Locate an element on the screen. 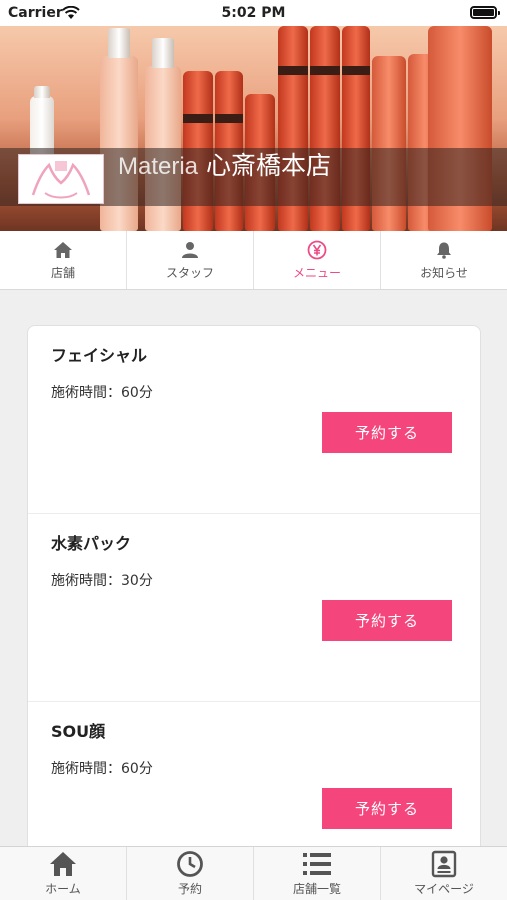  salon-name: 心斎橋本店 is located at coordinates (268, 165).